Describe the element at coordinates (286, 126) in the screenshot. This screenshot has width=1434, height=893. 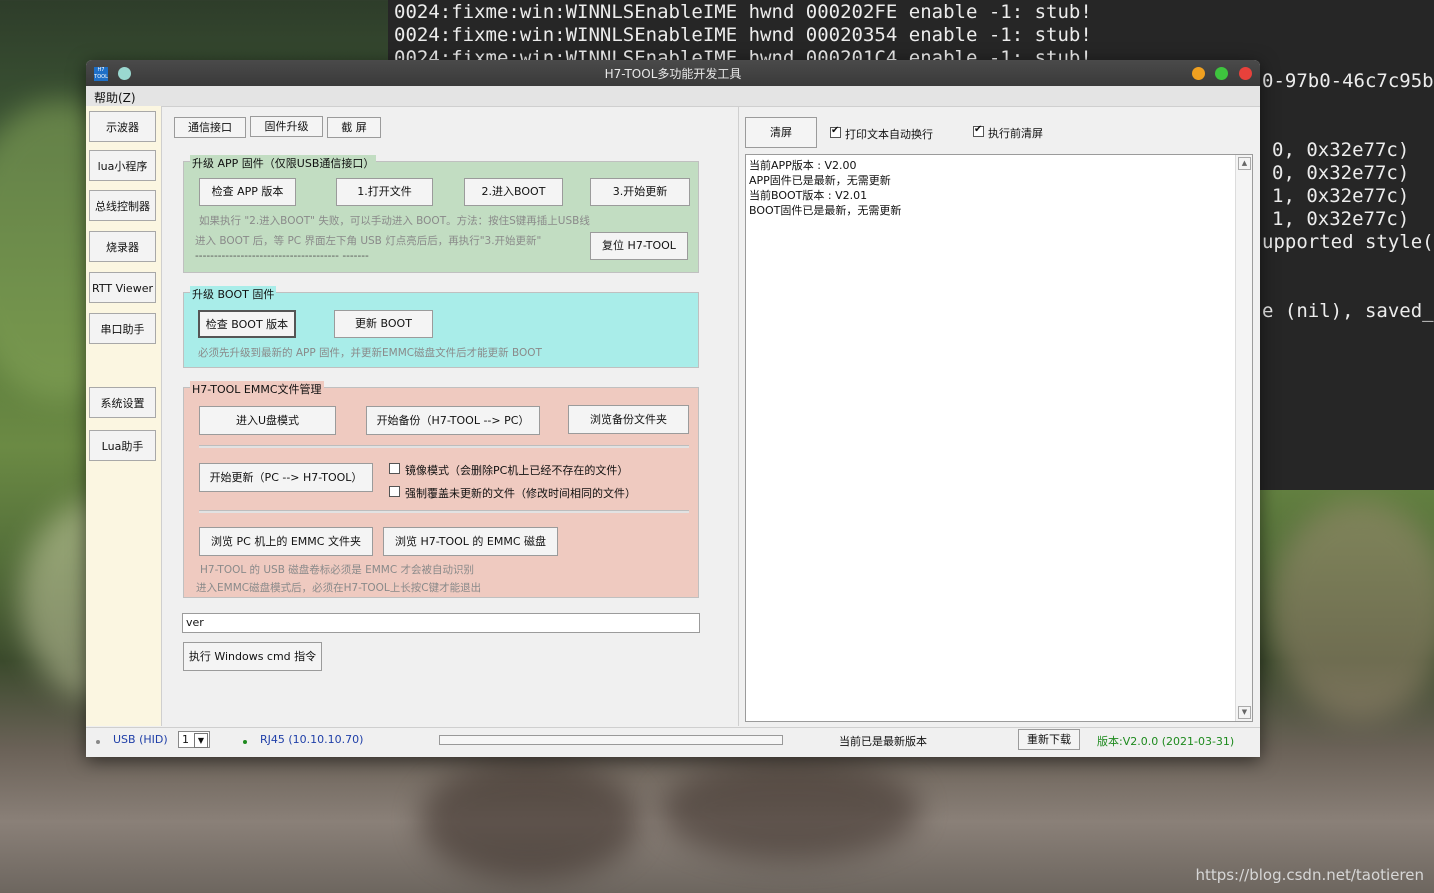
I see `tab-firmware-upgrade: 固件升级` at that location.